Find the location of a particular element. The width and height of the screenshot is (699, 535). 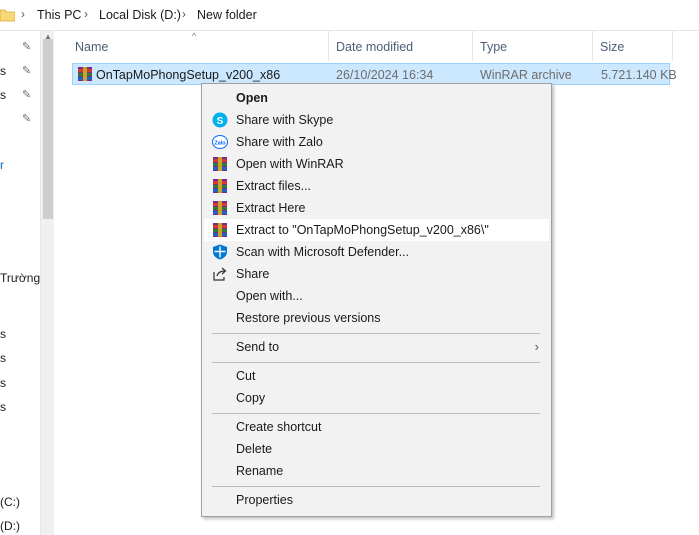

menu-item-restore-versions: Restore previous versions is located at coordinates (376, 318).